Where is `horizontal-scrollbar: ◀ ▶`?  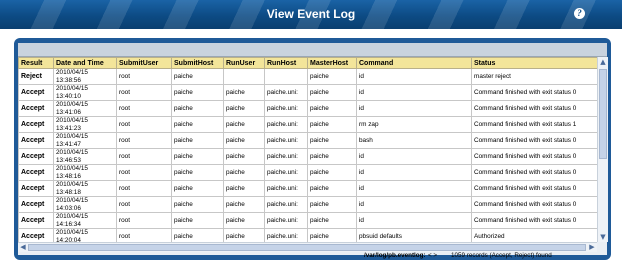
horizontal-scrollbar: ◀ ▶ is located at coordinates (307, 247).